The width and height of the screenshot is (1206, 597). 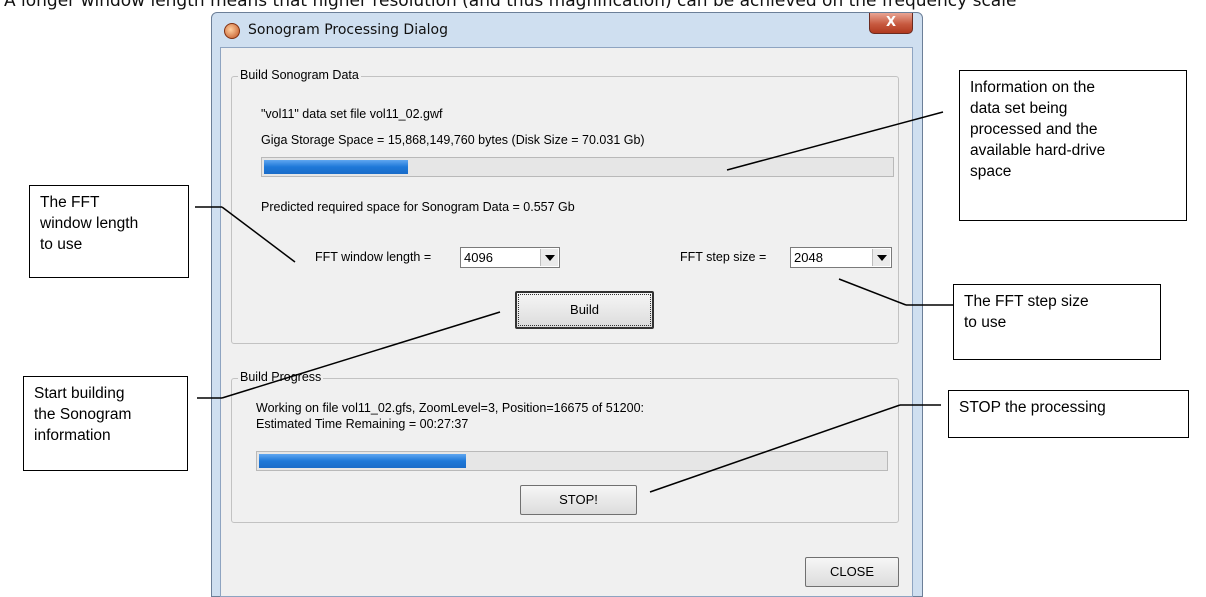 I want to click on build-button: Build, so click(x=584, y=310).